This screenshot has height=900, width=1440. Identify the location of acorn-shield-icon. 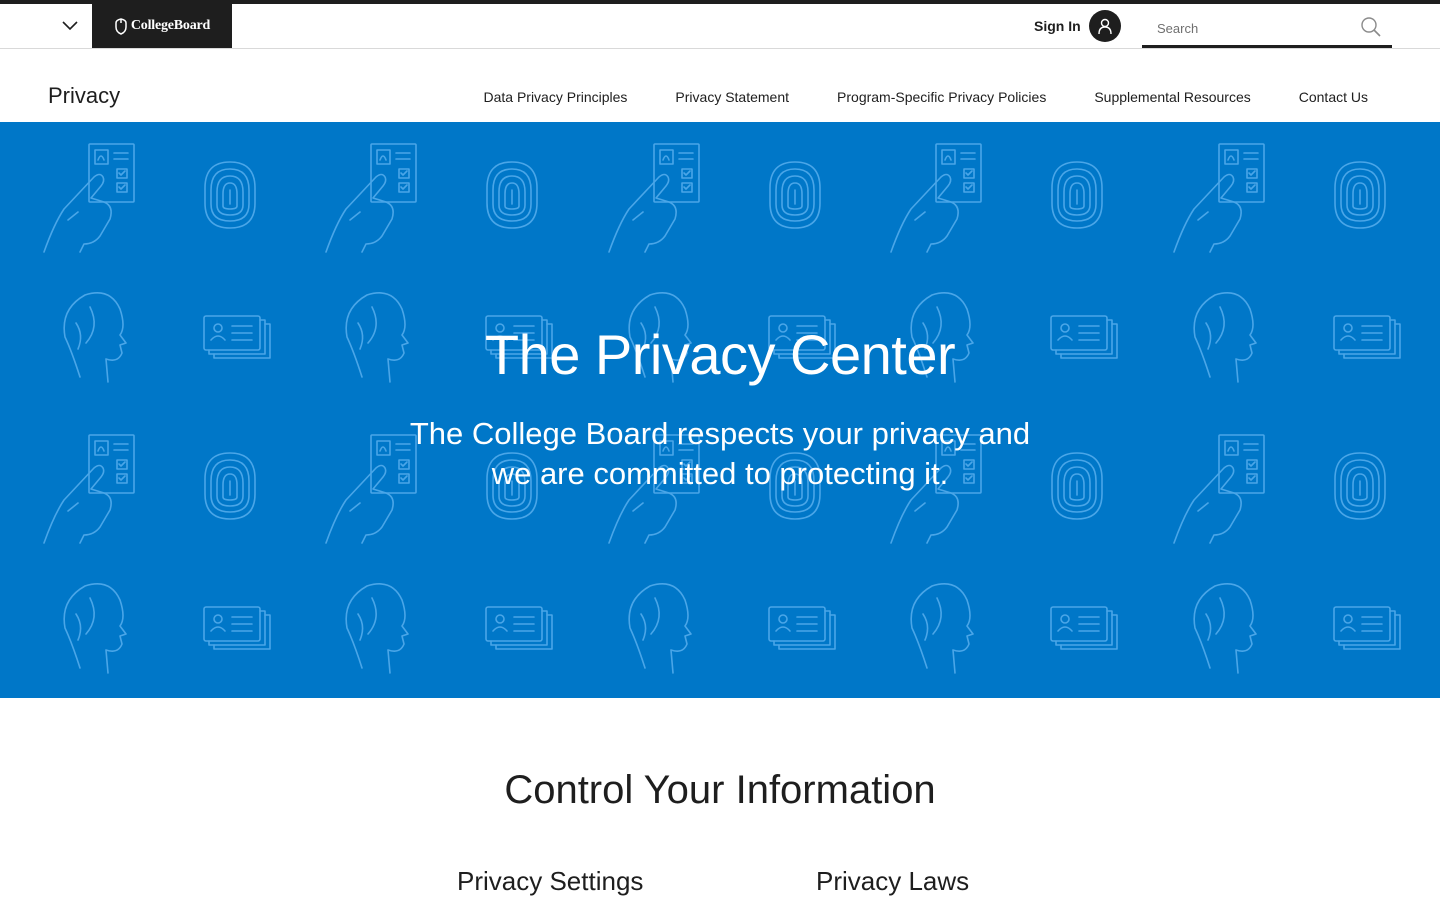
(121, 26).